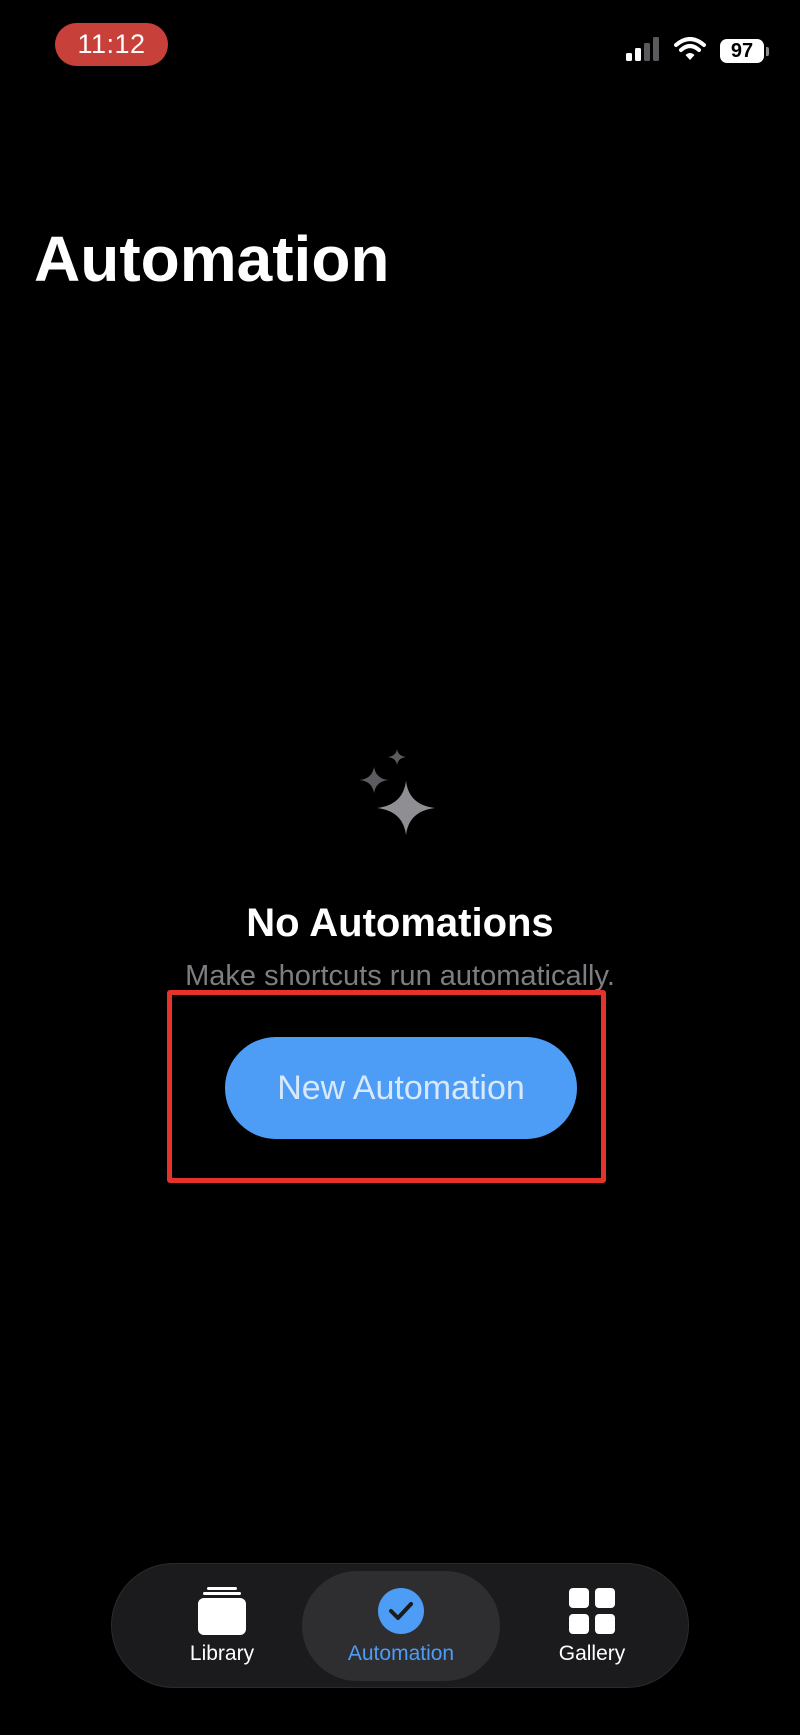 The image size is (800, 1735). Describe the element at coordinates (400, 976) in the screenshot. I see `empty-state-subtitle: Make shortcuts run automatically.` at that location.